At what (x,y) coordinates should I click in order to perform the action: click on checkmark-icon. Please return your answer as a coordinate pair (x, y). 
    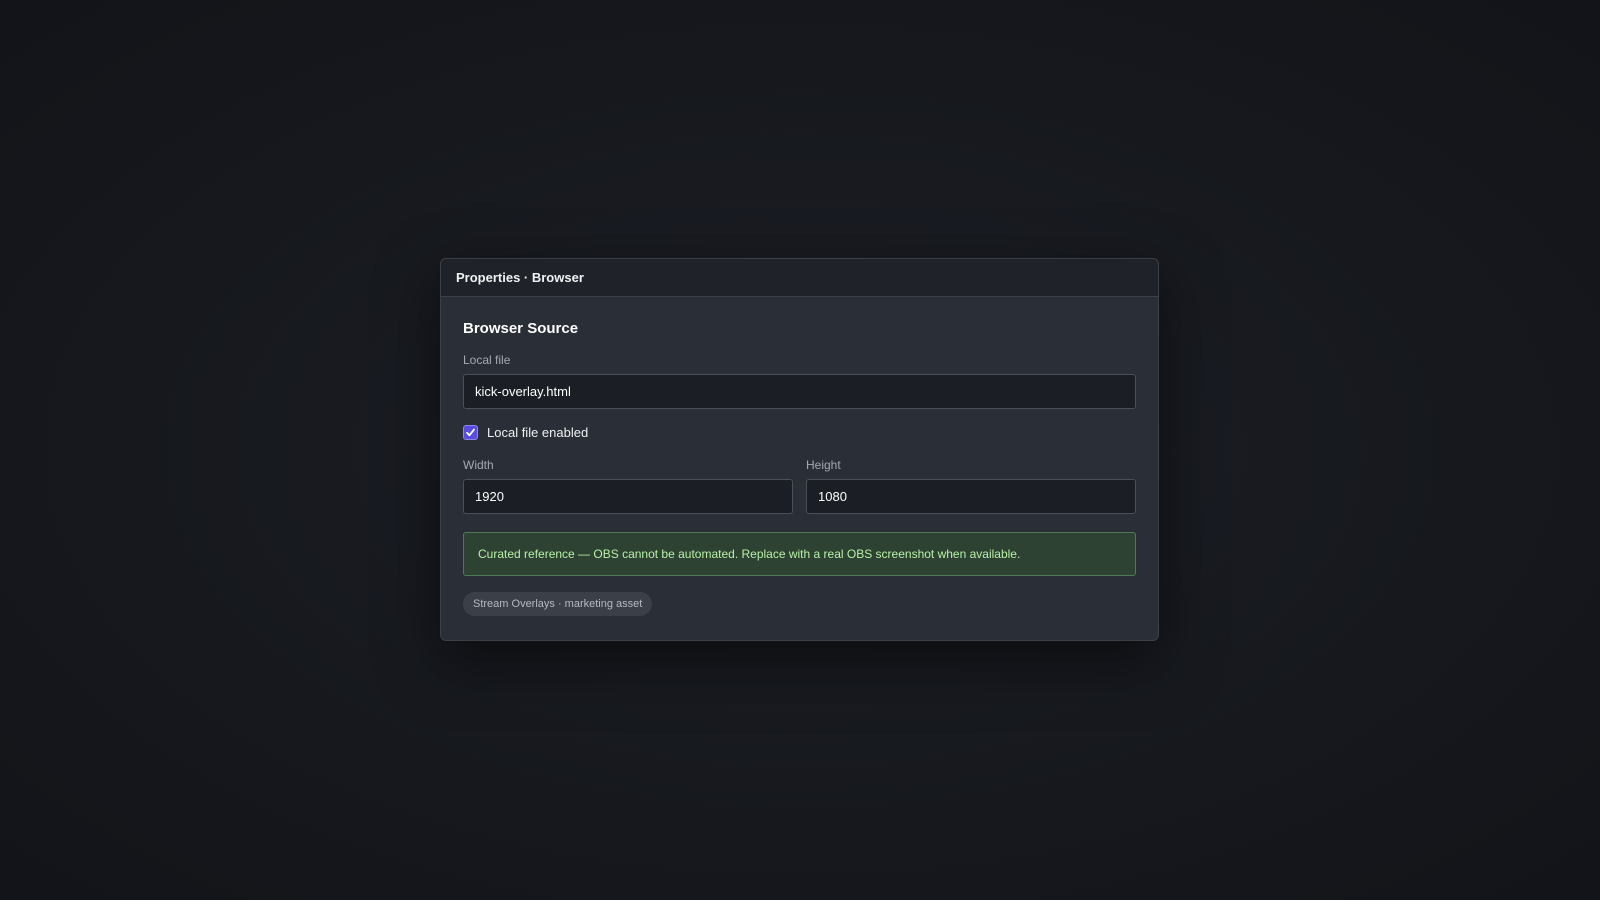
    Looking at the image, I should click on (470, 432).